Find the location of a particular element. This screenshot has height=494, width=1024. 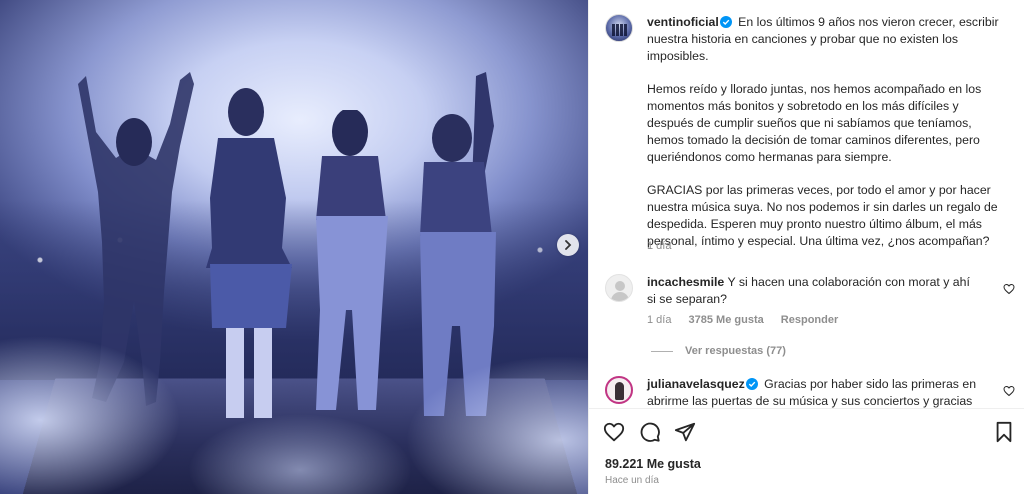

comment-1-like-heart-icon is located at coordinates (1009, 289).